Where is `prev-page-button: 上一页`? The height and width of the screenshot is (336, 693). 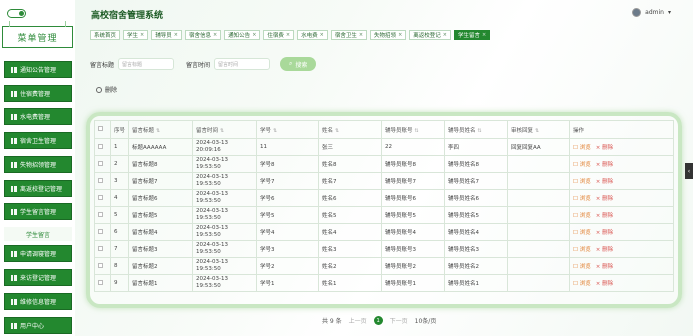
prev-page-button: 上一页 is located at coordinates (358, 320).